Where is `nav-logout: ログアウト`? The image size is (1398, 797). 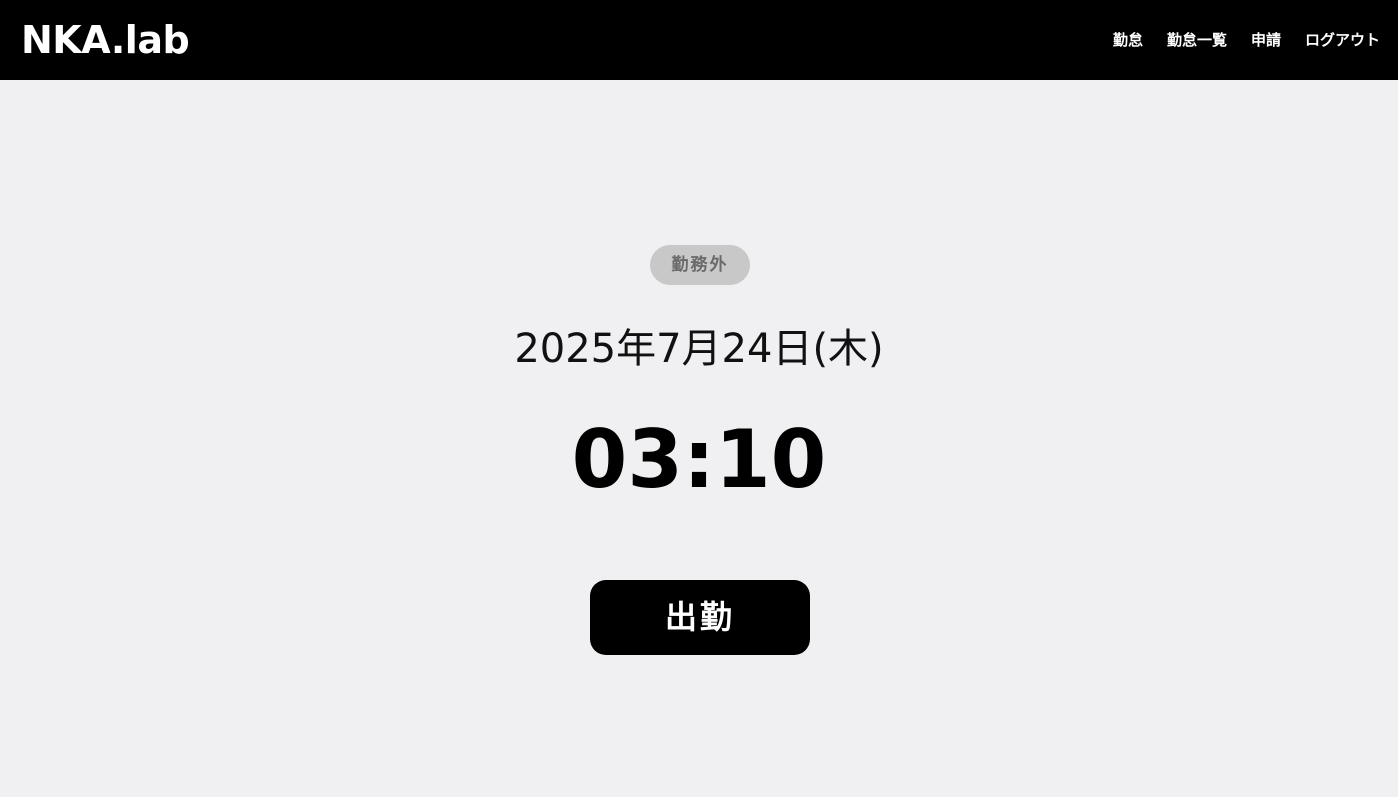 nav-logout: ログアウト is located at coordinates (1342, 40).